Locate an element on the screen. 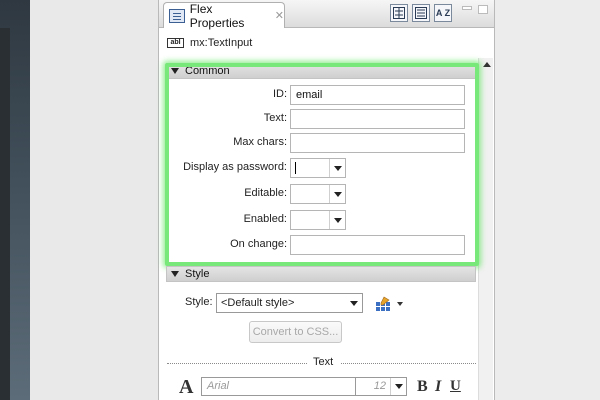  on-change-row: On change: is located at coordinates (319, 245).